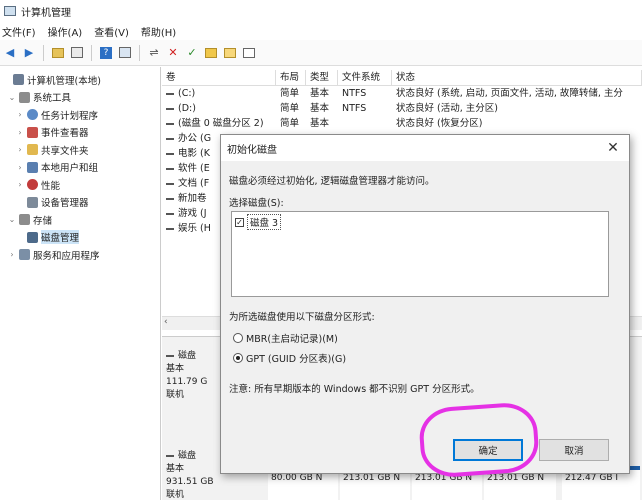  Describe the element at coordinates (80, 98) in the screenshot. I see `tree-item-system-tools: ⌄ 系统工具` at that location.